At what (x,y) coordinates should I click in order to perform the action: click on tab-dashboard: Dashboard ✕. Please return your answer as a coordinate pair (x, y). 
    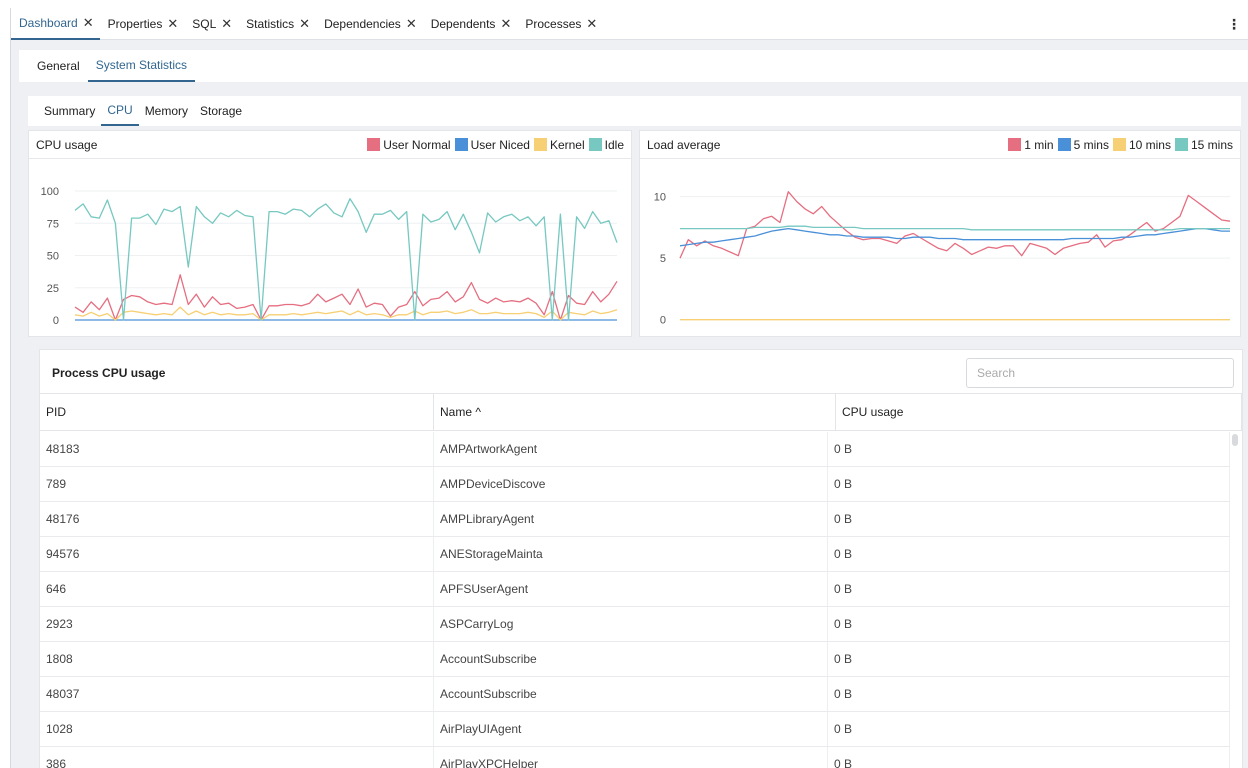
    Looking at the image, I should click on (55, 24).